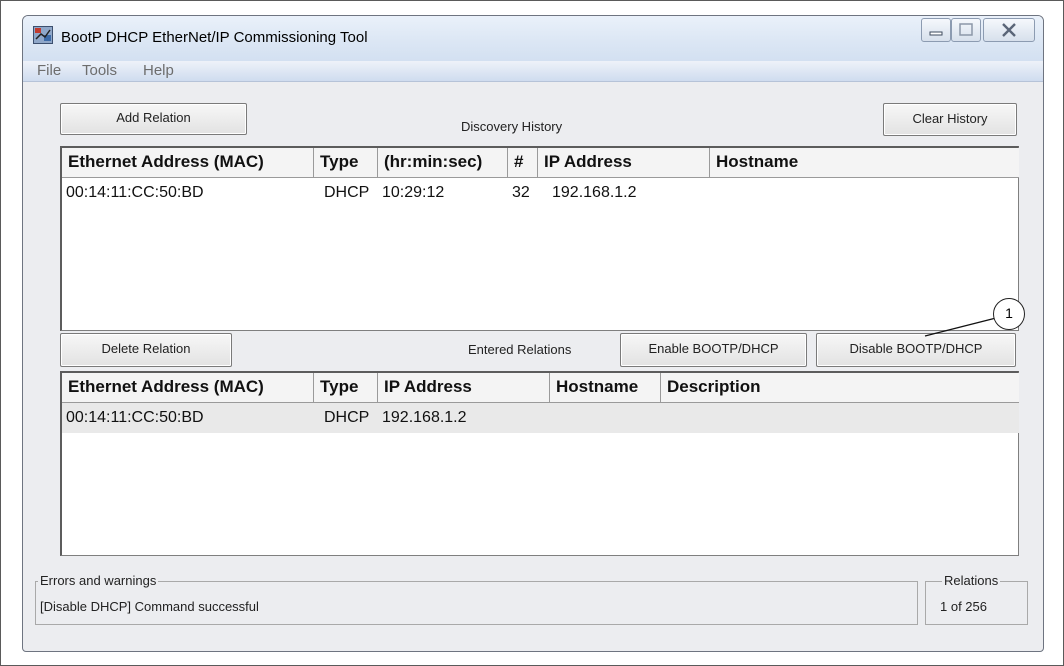 The width and height of the screenshot is (1064, 666). I want to click on maximize-icon, so click(966, 29).